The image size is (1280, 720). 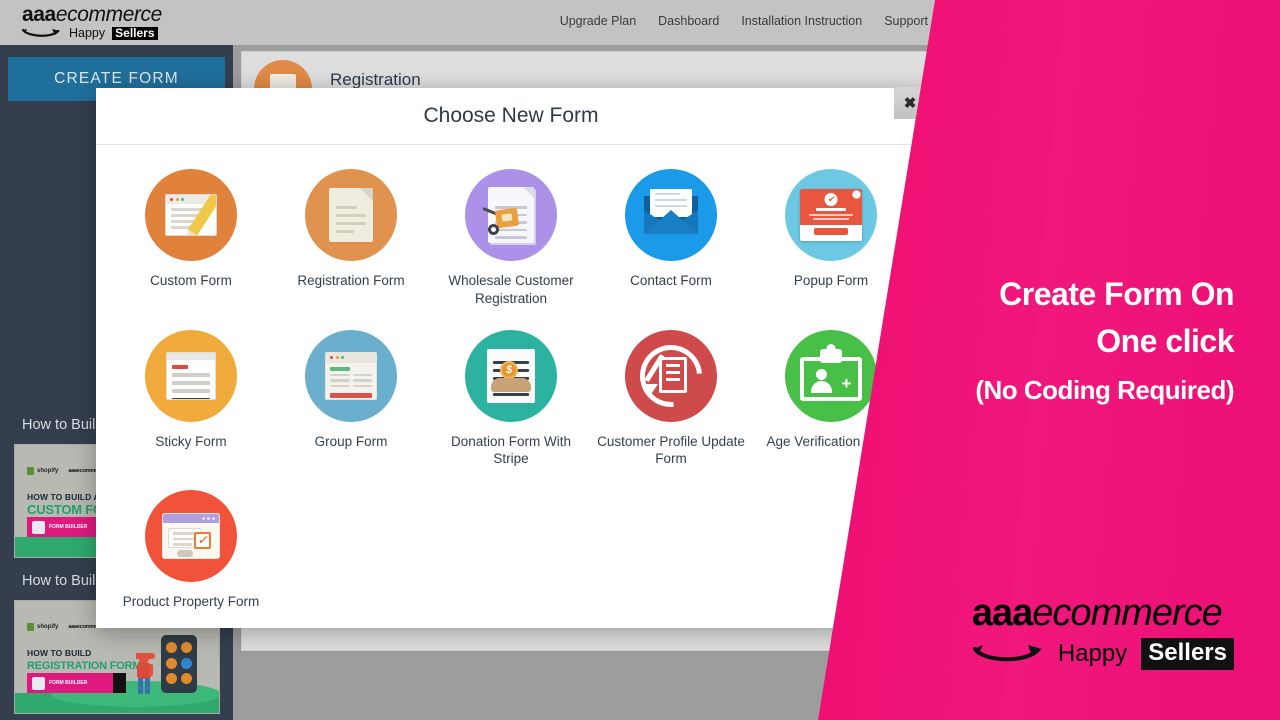 What do you see at coordinates (65, 509) in the screenshot?
I see `thumb-headline-2: CUSTOM FO` at bounding box center [65, 509].